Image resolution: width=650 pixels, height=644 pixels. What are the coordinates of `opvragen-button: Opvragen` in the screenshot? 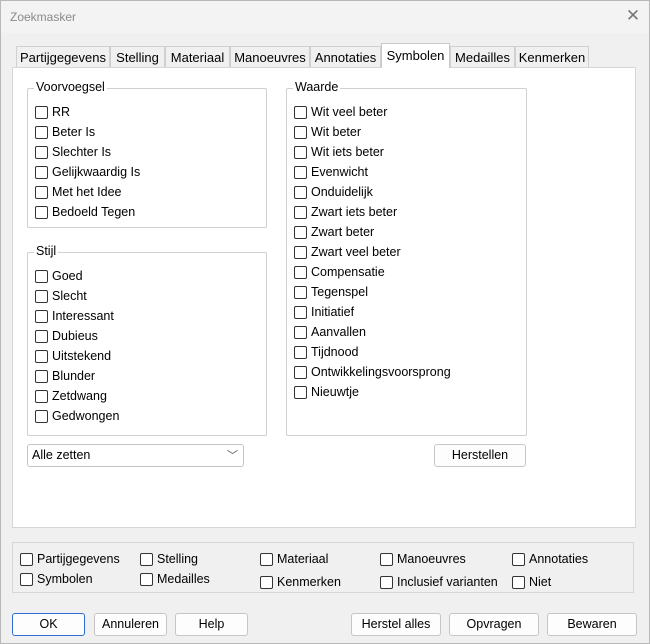 It's located at (494, 624).